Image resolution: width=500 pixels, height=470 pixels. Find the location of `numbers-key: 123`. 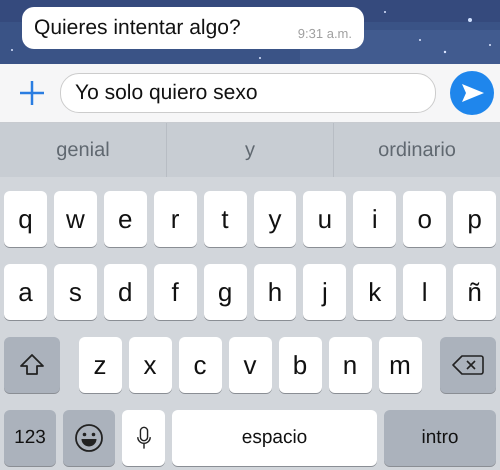

numbers-key: 123 is located at coordinates (30, 438).